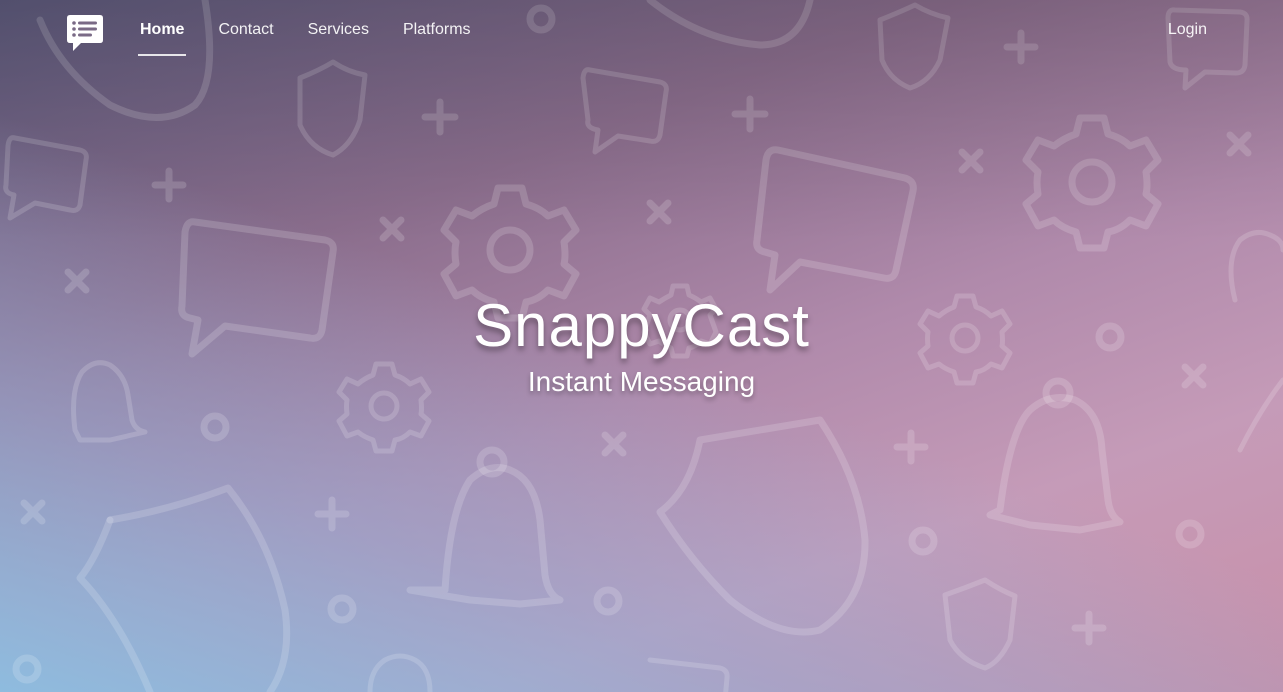 This screenshot has width=1283, height=692. I want to click on nav-link-contact: Contact, so click(245, 30).